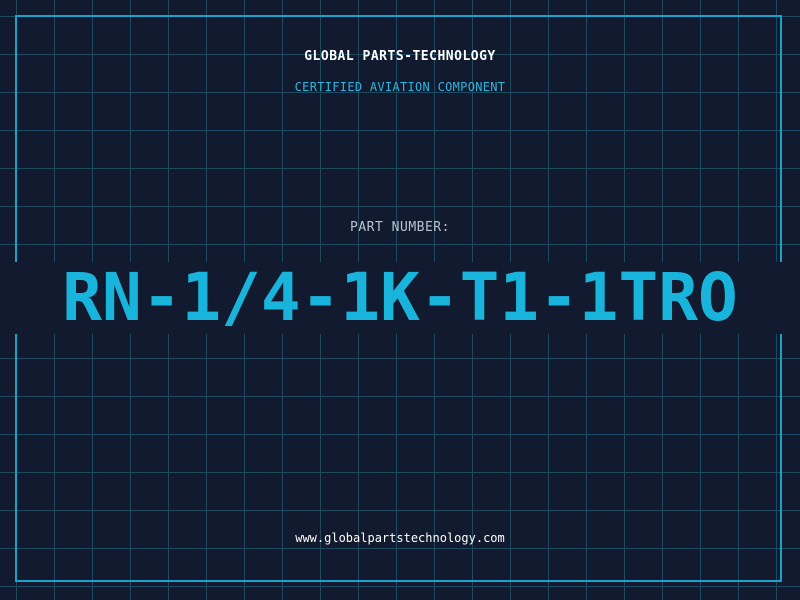 The width and height of the screenshot is (800, 600). Describe the element at coordinates (400, 227) in the screenshot. I see `part-number-label: PART NUMBER:` at that location.